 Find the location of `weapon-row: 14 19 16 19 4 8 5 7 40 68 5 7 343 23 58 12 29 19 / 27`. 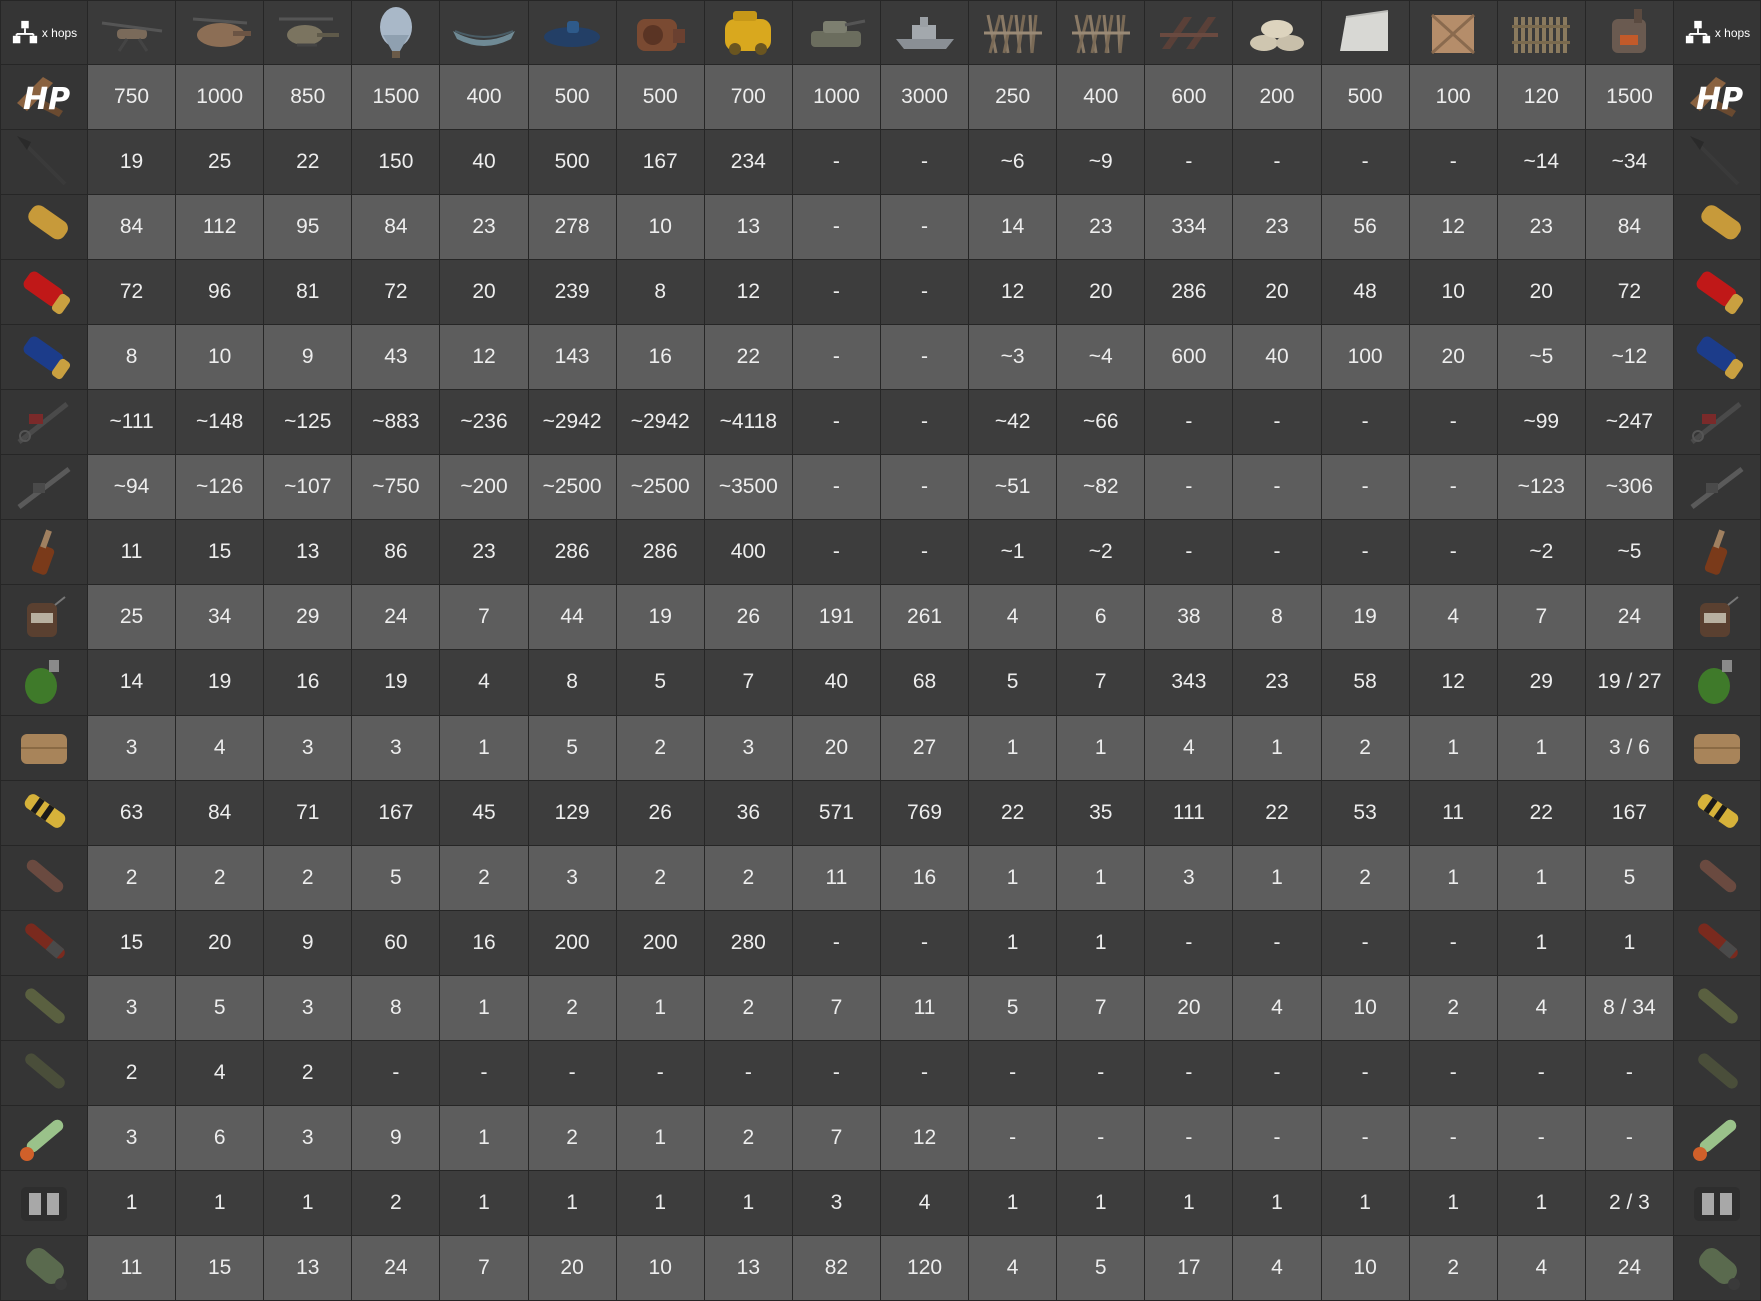

weapon-row: 14 19 16 19 4 8 5 7 40 68 5 7 343 23 58 12 29 19 / 27 is located at coordinates (880, 682).